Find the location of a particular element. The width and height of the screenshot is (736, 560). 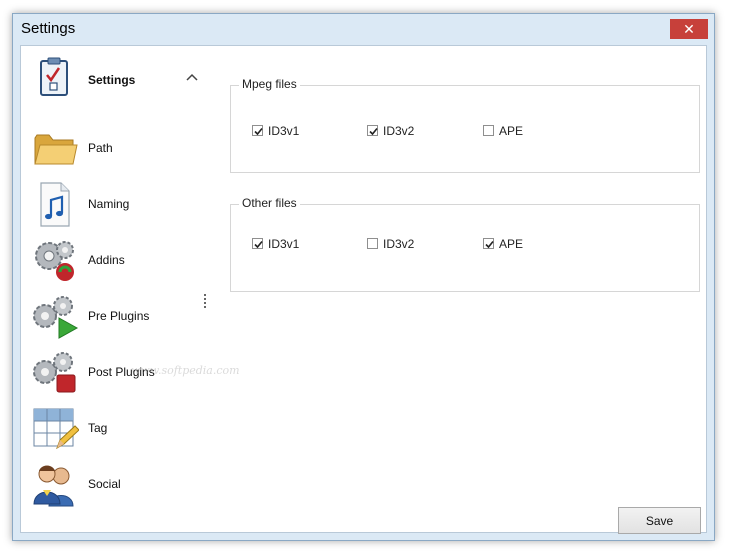

sidebar-item-label: Naming is located at coordinates (109, 204).